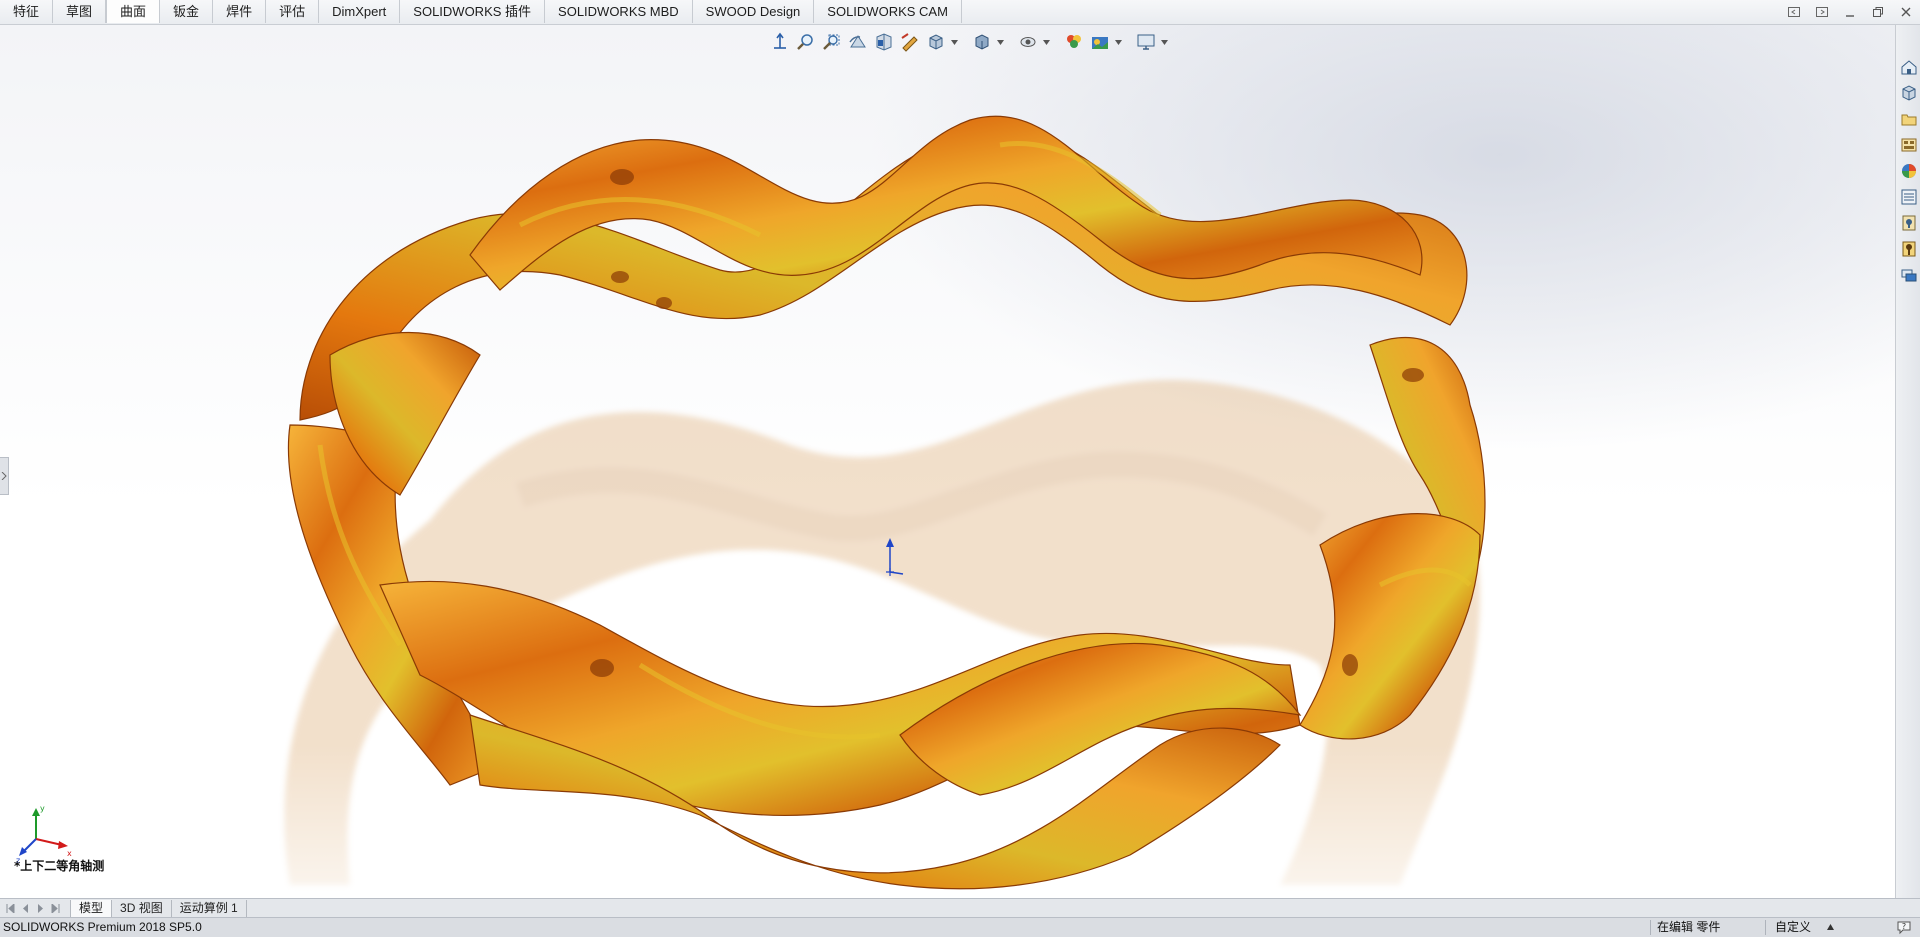  Describe the element at coordinates (1906, 12) in the screenshot. I see `close-icon` at that location.